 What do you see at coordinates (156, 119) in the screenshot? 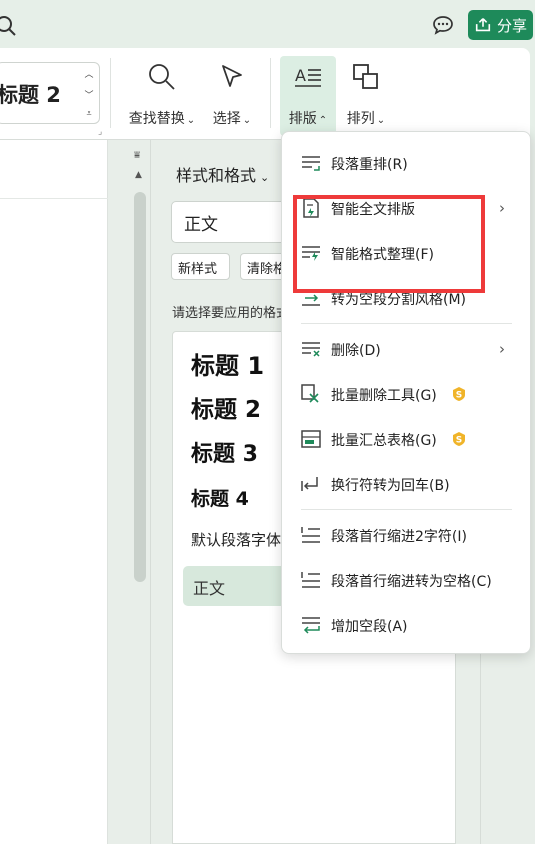
I see `find-replace-label: 查找替换` at bounding box center [156, 119].